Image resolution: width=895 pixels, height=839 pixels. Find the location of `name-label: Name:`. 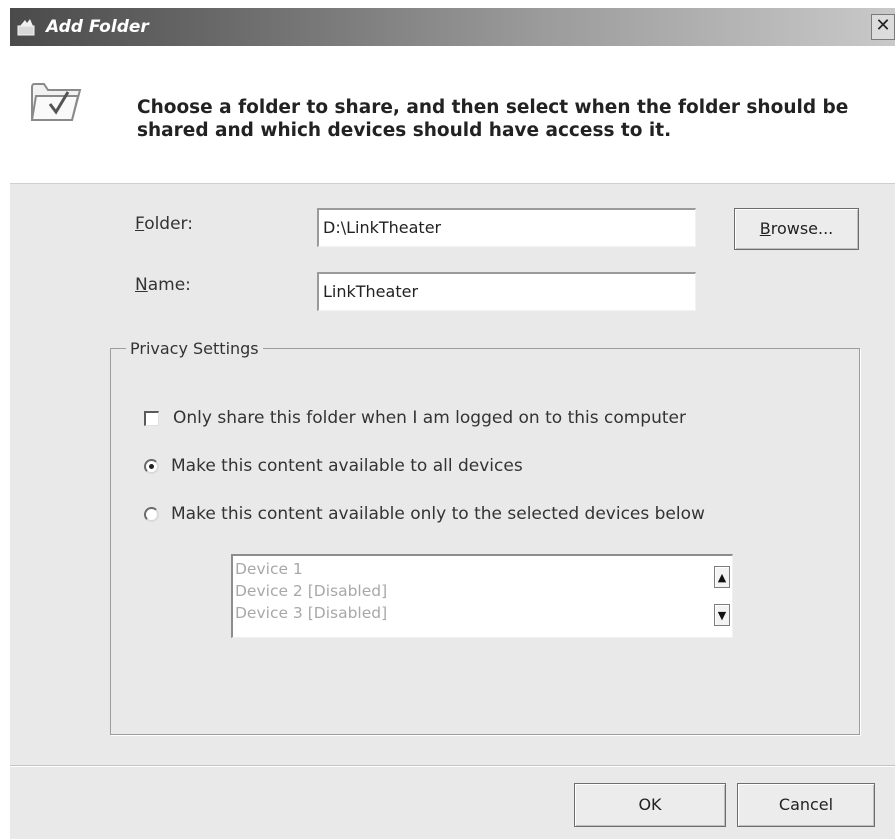

name-label: Name: is located at coordinates (163, 285).